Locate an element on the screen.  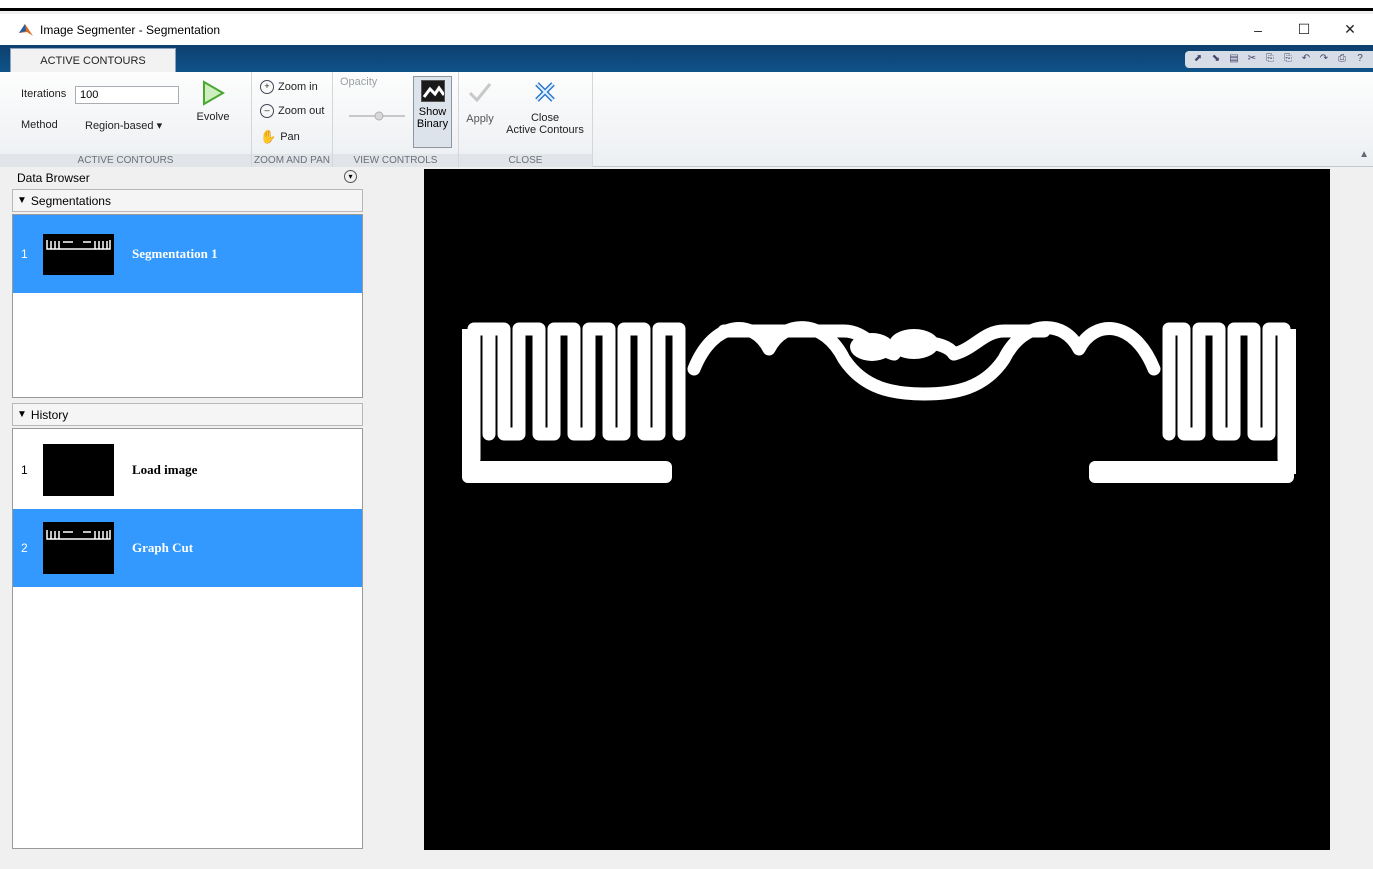
layout-icon: ⎙ is located at coordinates (1342, 58).